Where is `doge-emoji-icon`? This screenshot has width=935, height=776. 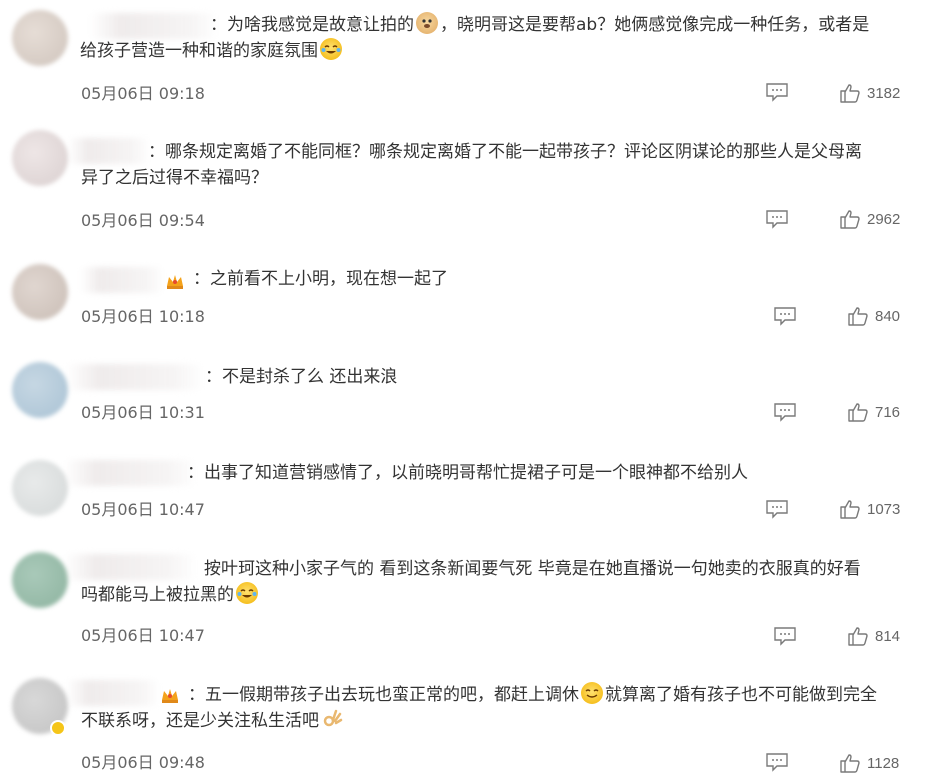 doge-emoji-icon is located at coordinates (427, 23).